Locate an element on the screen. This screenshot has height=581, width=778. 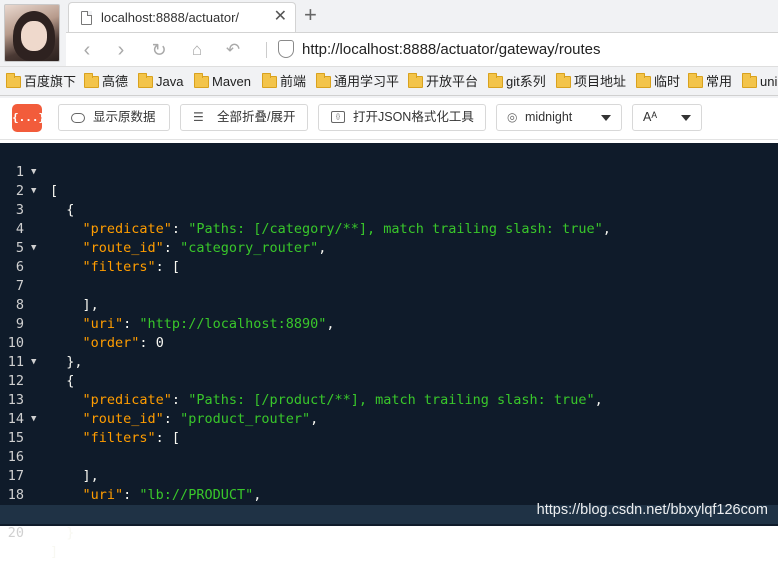
shield-icon is located at coordinates (286, 49).